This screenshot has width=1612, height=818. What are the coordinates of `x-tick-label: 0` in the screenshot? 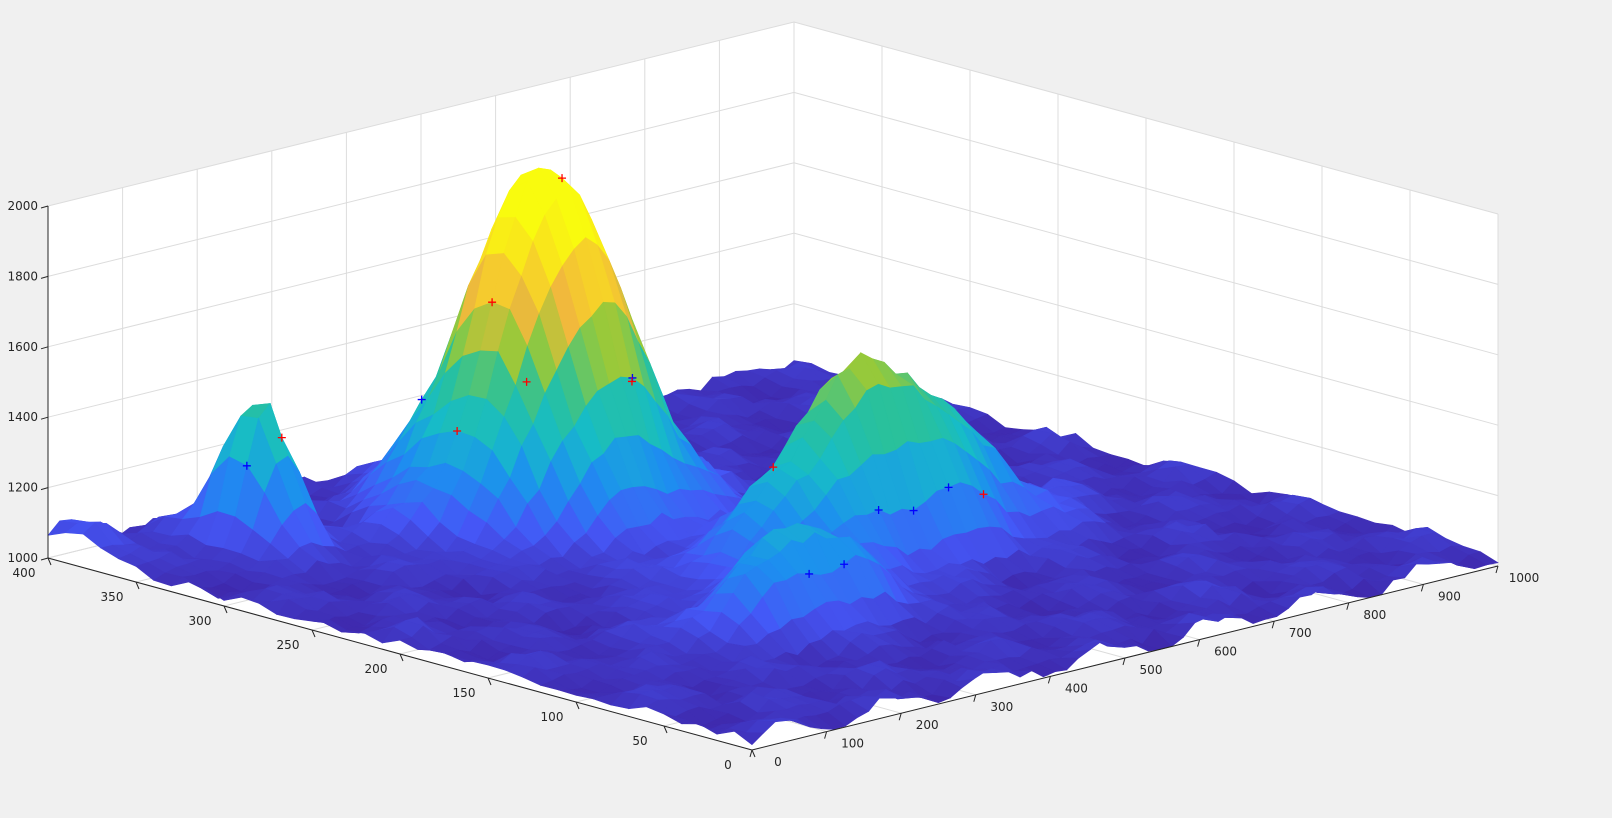 It's located at (778, 762).